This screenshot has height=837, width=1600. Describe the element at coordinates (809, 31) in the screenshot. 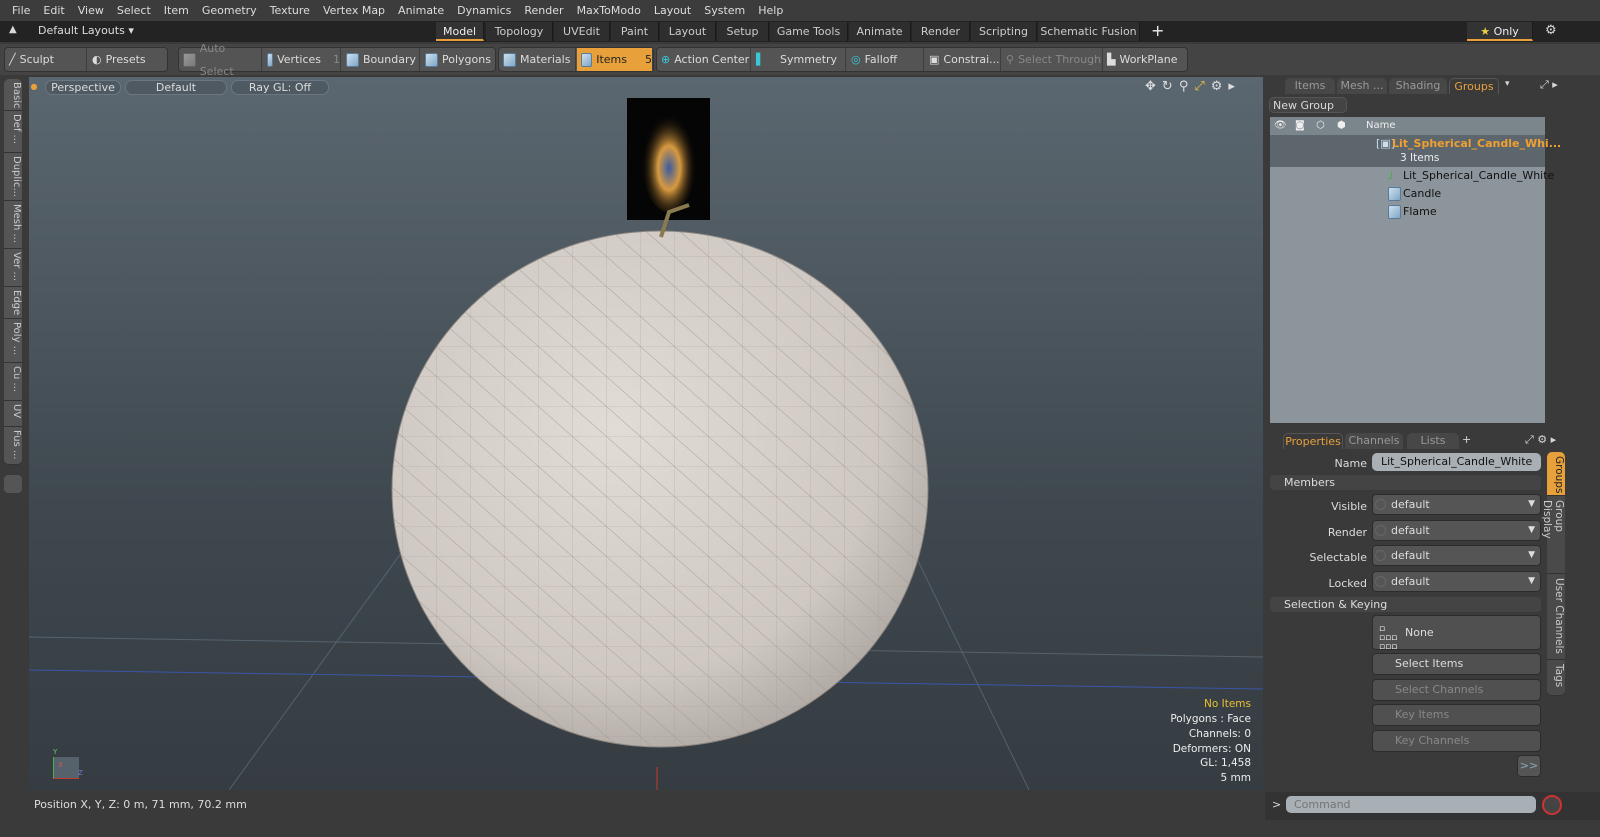

I see `tab-game-tools: Game Tools` at that location.